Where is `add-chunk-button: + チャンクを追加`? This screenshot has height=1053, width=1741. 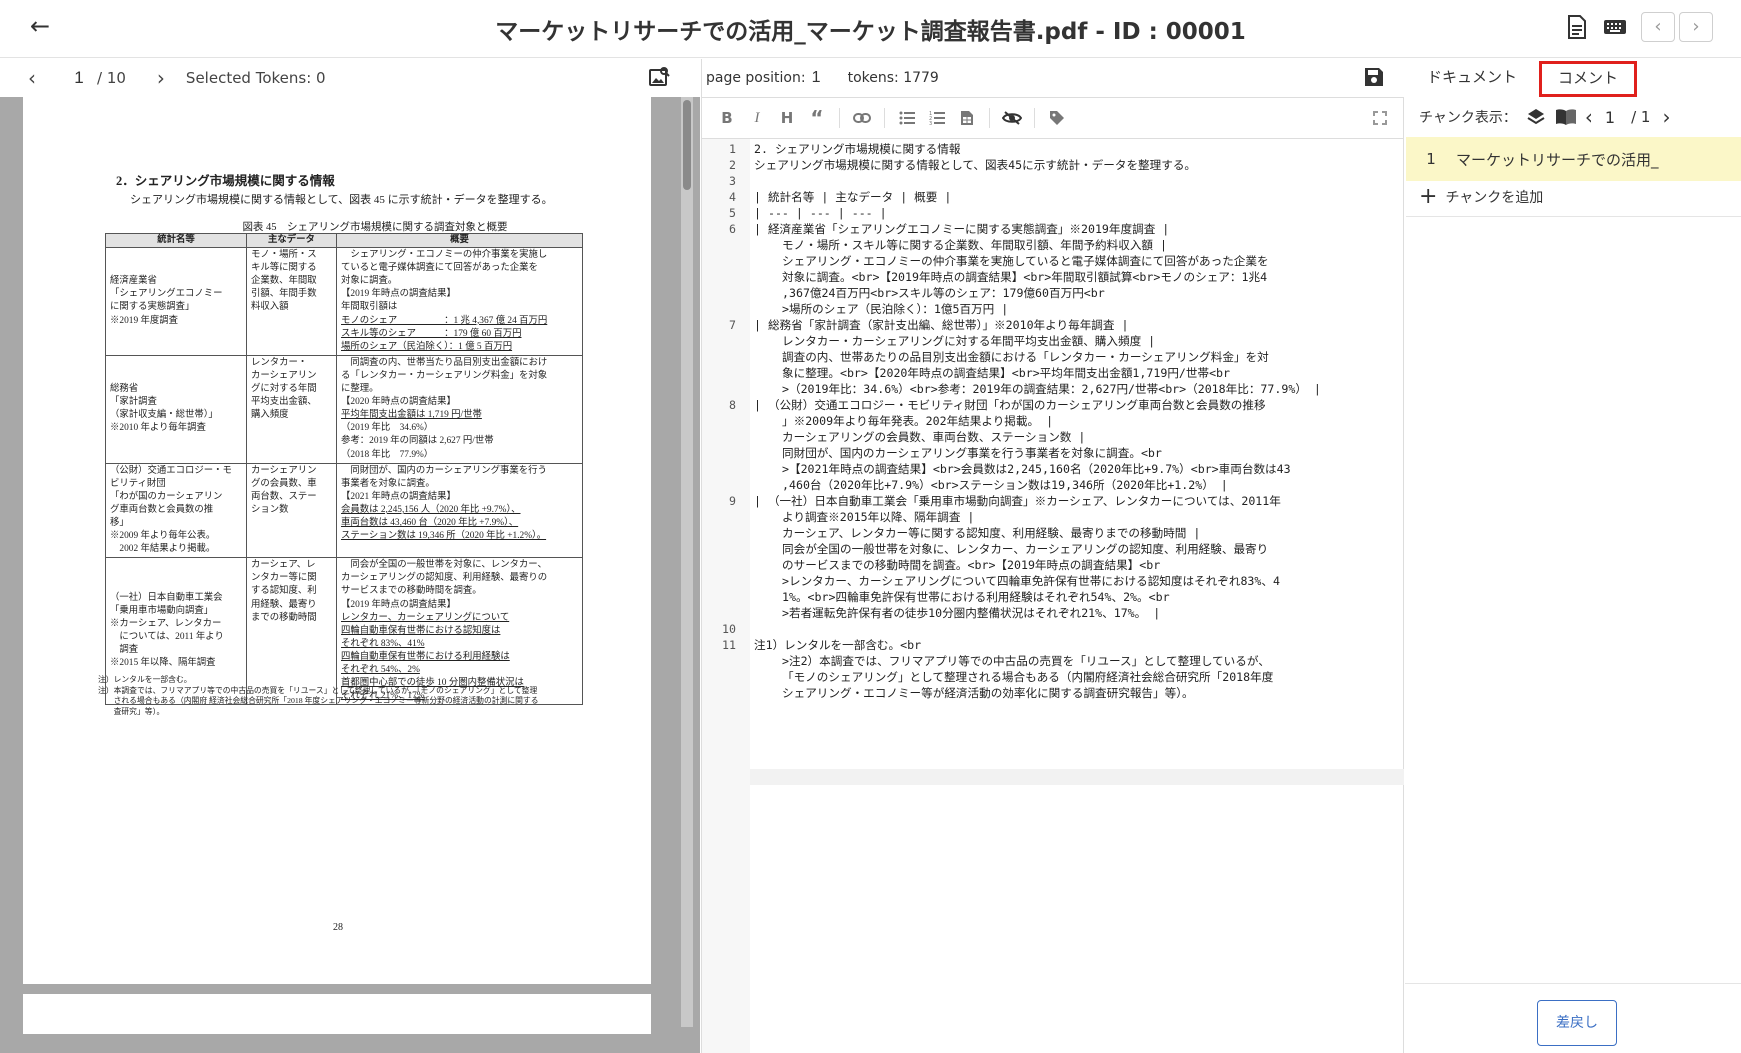 add-chunk-button: + チャンクを追加 is located at coordinates (1481, 197).